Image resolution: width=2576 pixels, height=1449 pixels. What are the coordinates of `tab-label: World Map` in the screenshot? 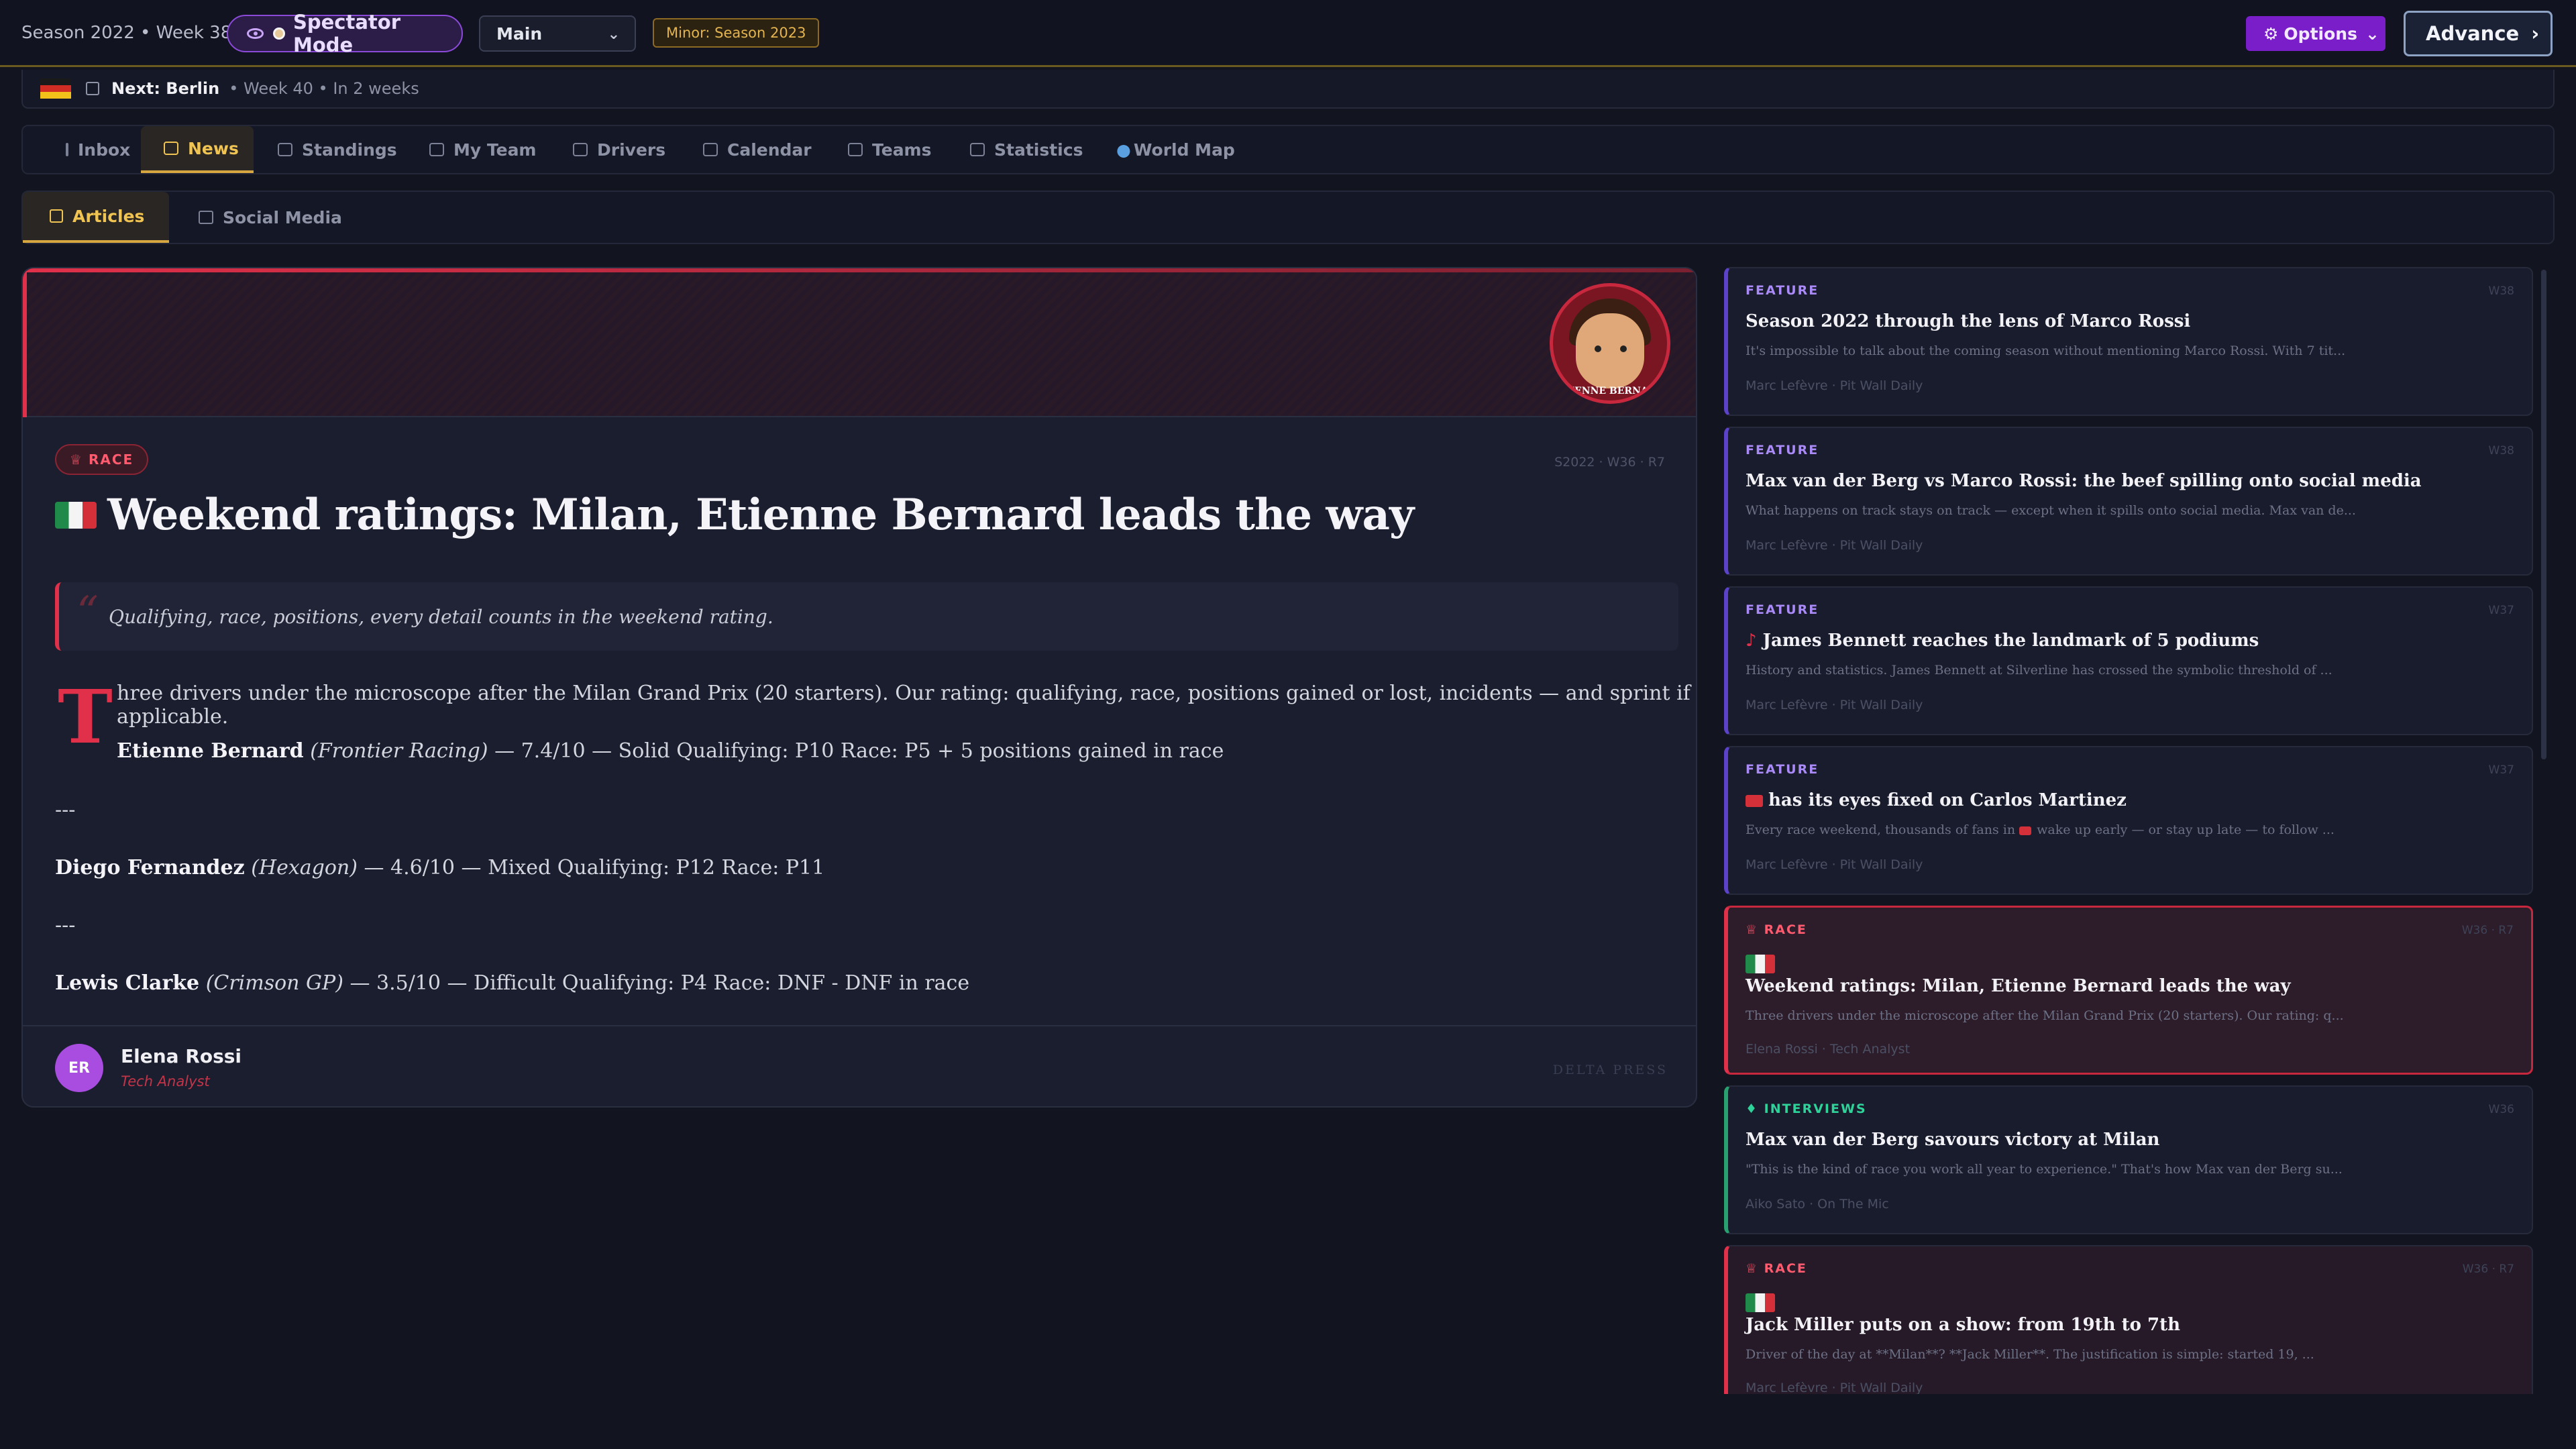 It's located at (1184, 150).